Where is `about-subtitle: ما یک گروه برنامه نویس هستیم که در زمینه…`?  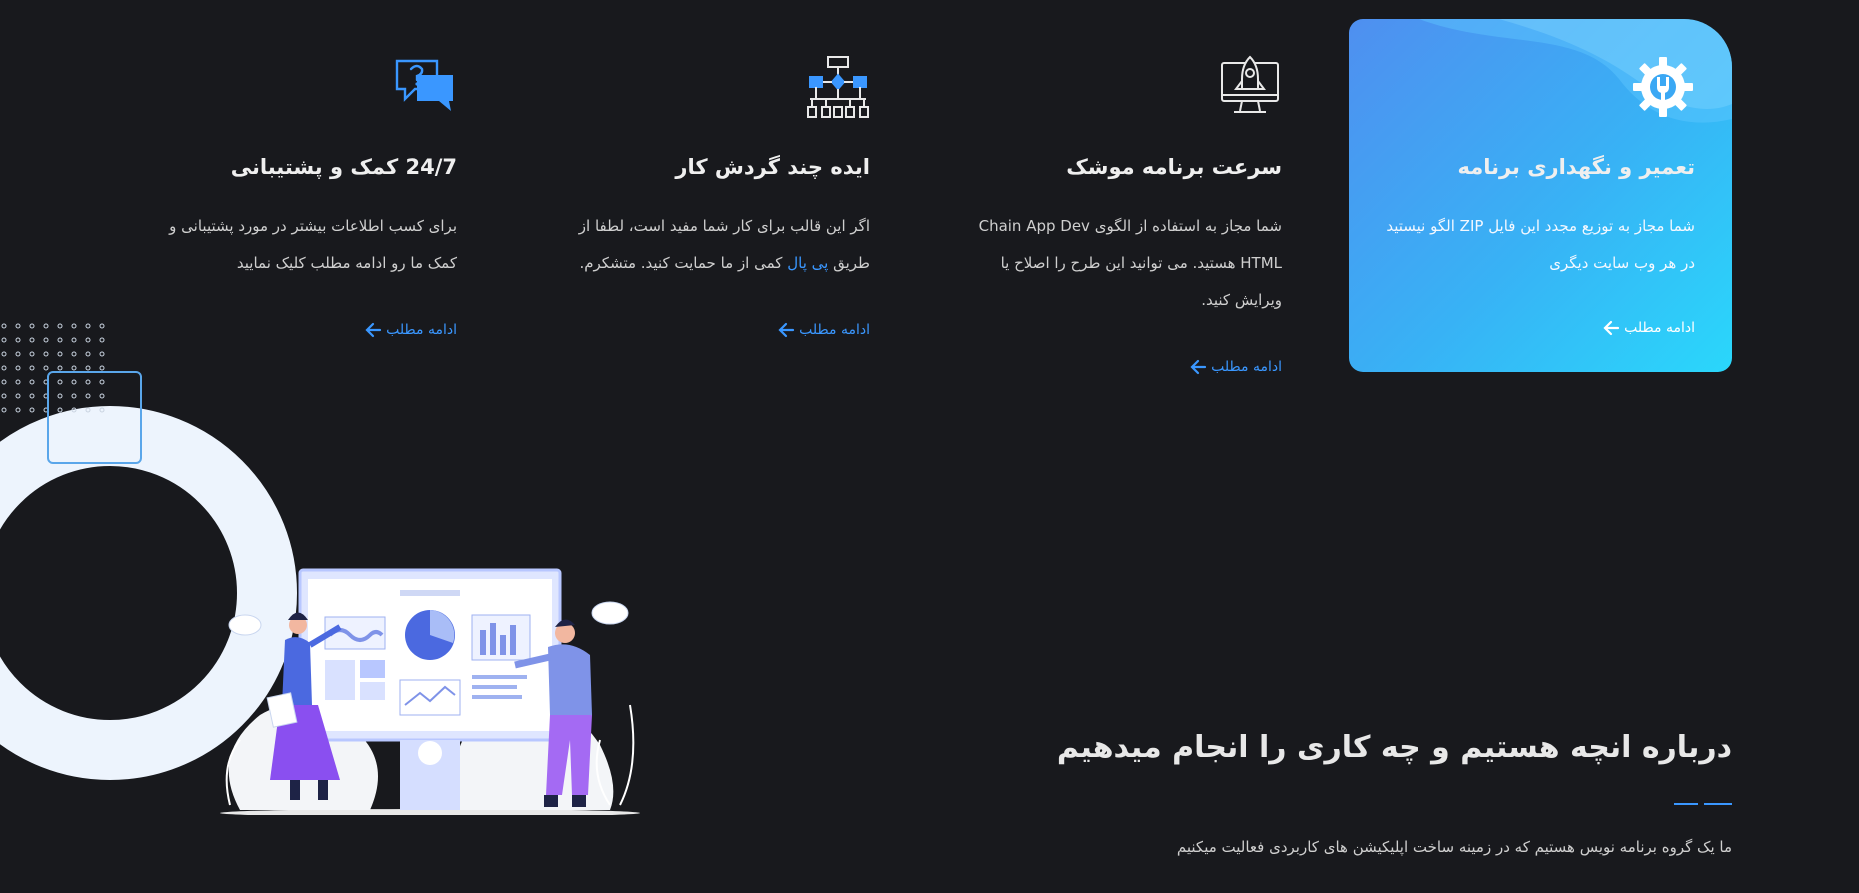
about-subtitle: ما یک گروه برنامه نویس هستیم که در زمینه… is located at coordinates (1454, 847).